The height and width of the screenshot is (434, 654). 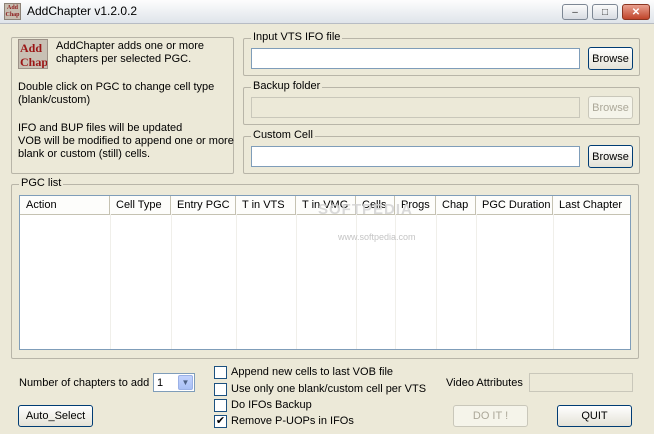 I want to click on backup-folder-field, so click(x=415, y=107).